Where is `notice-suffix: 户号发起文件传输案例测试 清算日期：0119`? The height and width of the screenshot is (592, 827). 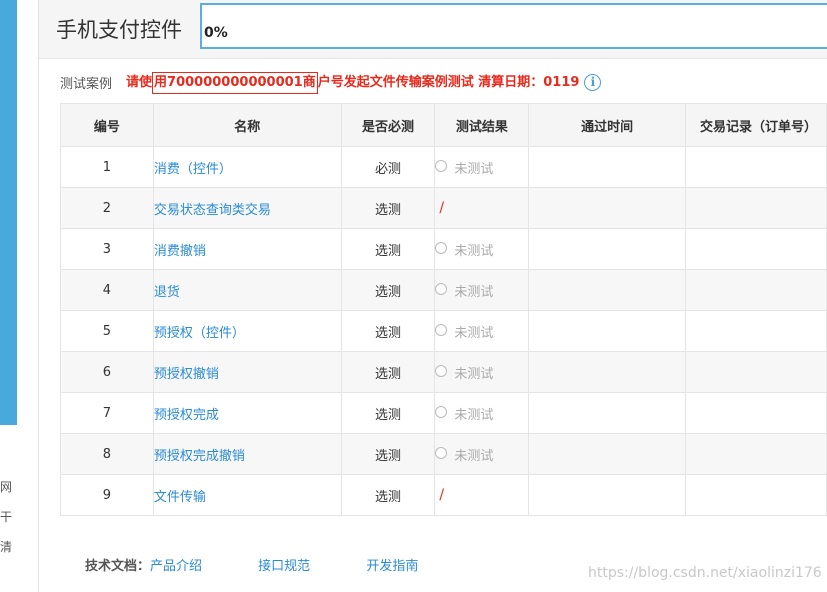
notice-suffix: 户号发起文件传输案例测试 清算日期：0119 is located at coordinates (448, 82).